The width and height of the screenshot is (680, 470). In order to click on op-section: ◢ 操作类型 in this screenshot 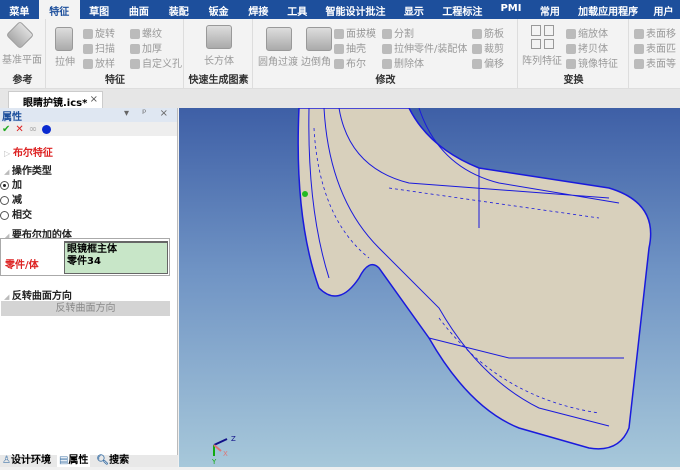, I will do `click(28, 171)`.